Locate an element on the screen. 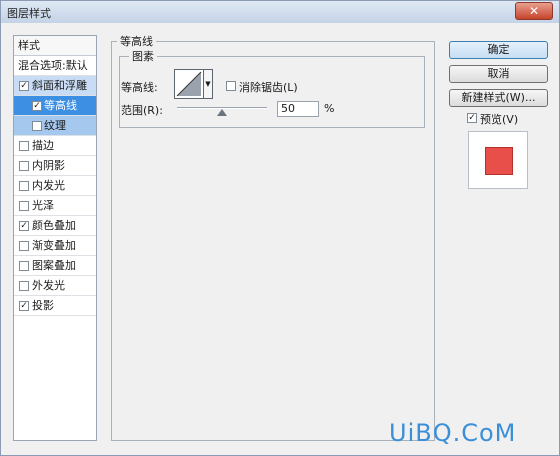 The image size is (560, 456). range-label: 范围(R): is located at coordinates (142, 110).